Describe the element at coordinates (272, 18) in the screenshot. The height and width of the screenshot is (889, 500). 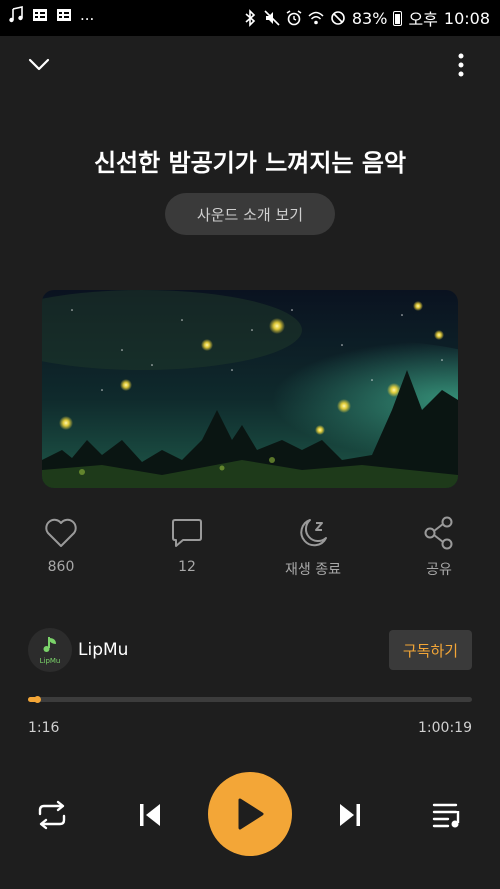
I see `mute-icon` at that location.